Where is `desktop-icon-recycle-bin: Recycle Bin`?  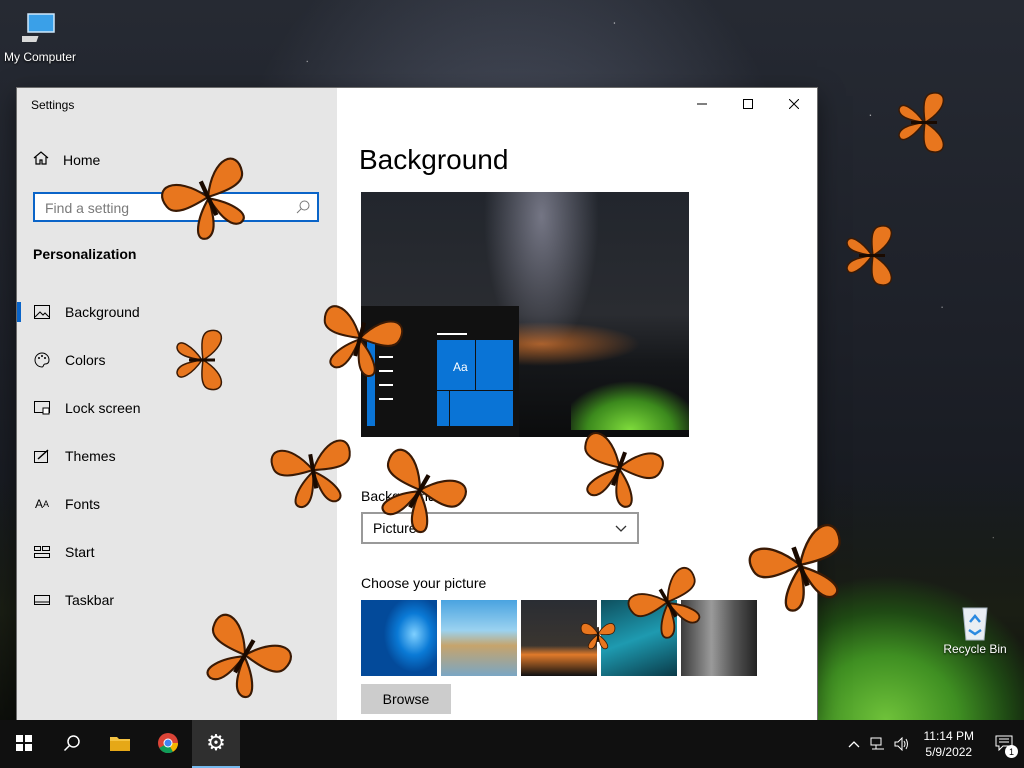 desktop-icon-recycle-bin: Recycle Bin is located at coordinates (975, 629).